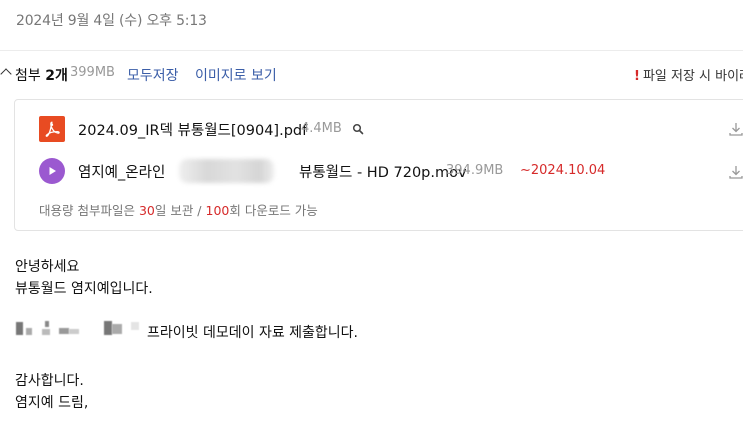 The height and width of the screenshot is (434, 743). I want to click on play-icon, so click(52, 171).